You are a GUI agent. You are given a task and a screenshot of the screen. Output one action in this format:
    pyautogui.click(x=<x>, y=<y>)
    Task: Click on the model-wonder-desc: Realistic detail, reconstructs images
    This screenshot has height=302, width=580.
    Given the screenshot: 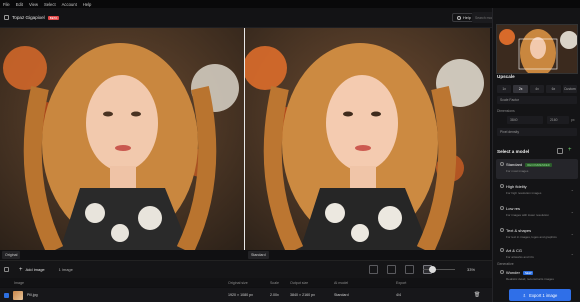 What is the action you would take?
    pyautogui.click(x=530, y=279)
    